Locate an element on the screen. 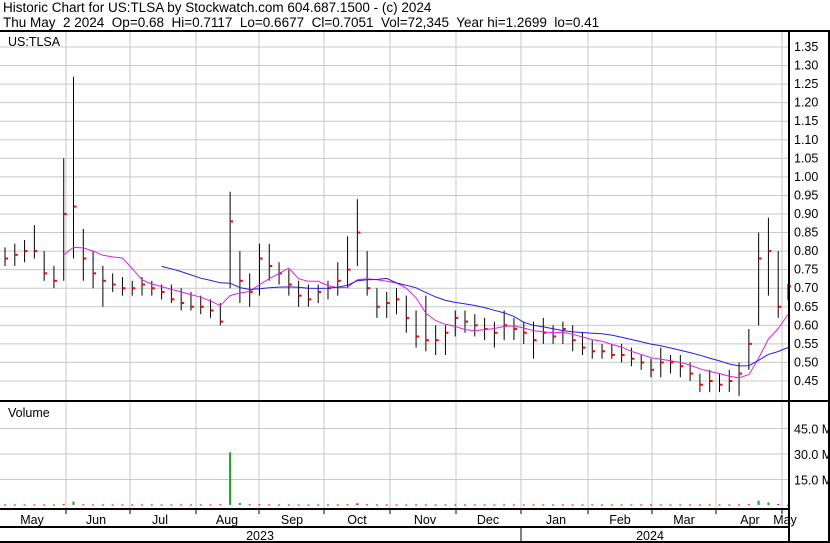 Image resolution: width=830 pixels, height=543 pixels. month-label: Feb is located at coordinates (620, 520).